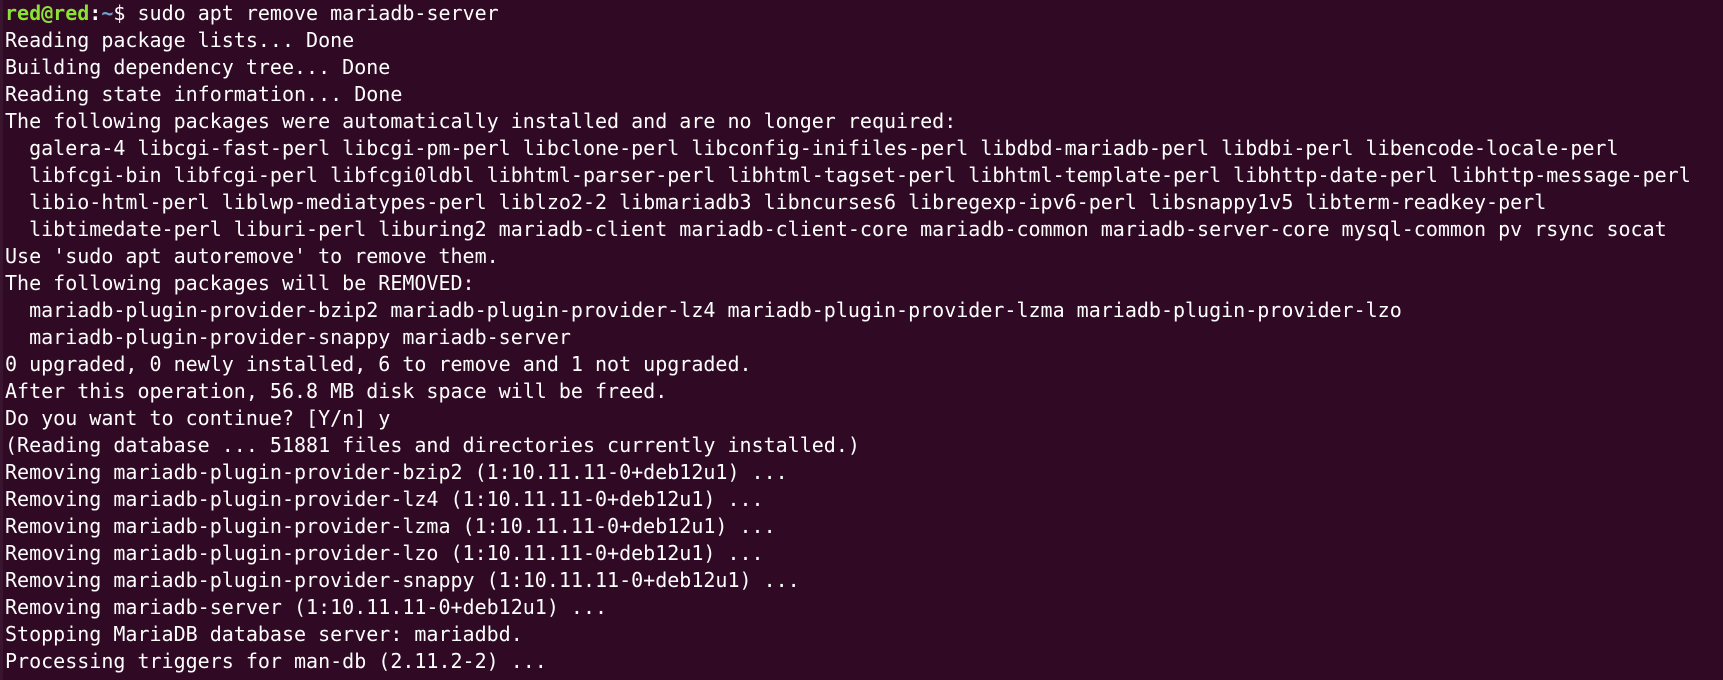  I want to click on output-line: The following packages will be REMOVED:, so click(240, 283).